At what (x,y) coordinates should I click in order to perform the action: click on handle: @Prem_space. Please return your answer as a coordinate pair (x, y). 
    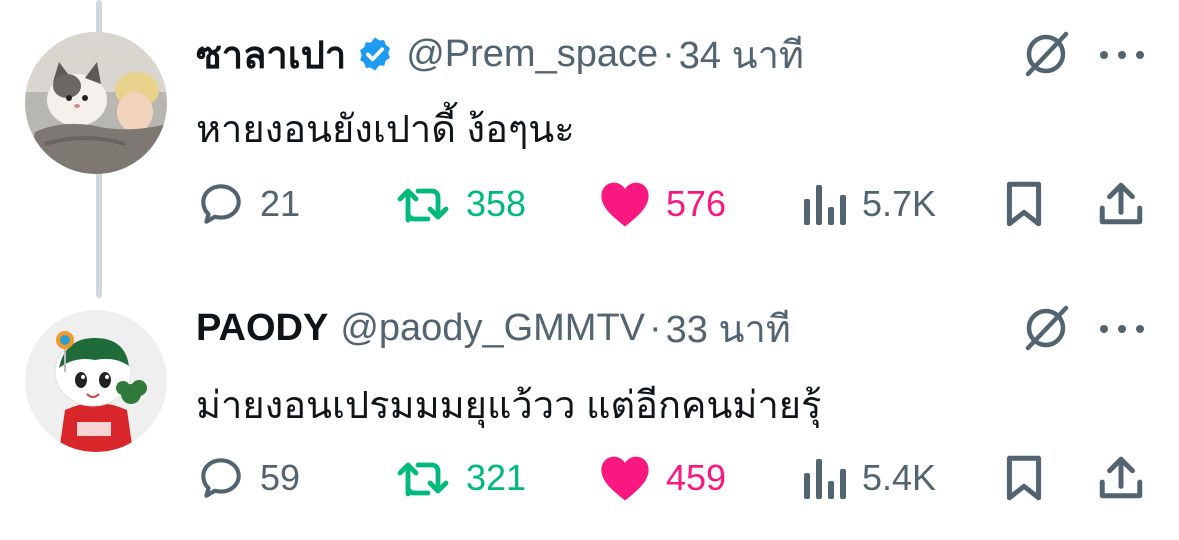
    Looking at the image, I should click on (532, 54).